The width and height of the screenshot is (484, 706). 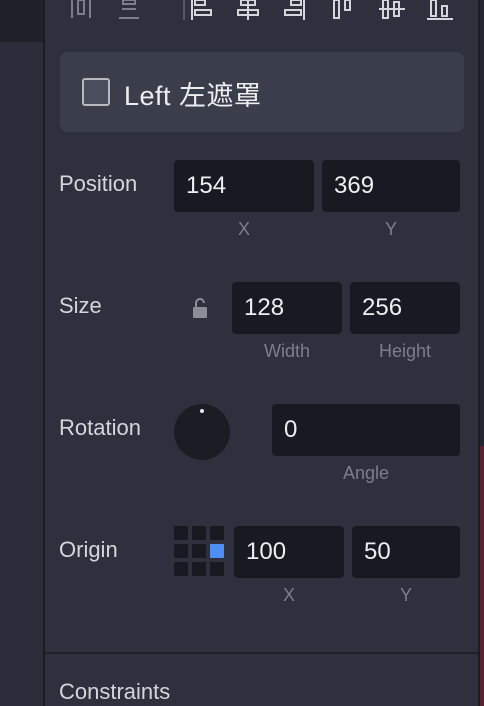 What do you see at coordinates (202, 10) in the screenshot?
I see `align-left-icon` at bounding box center [202, 10].